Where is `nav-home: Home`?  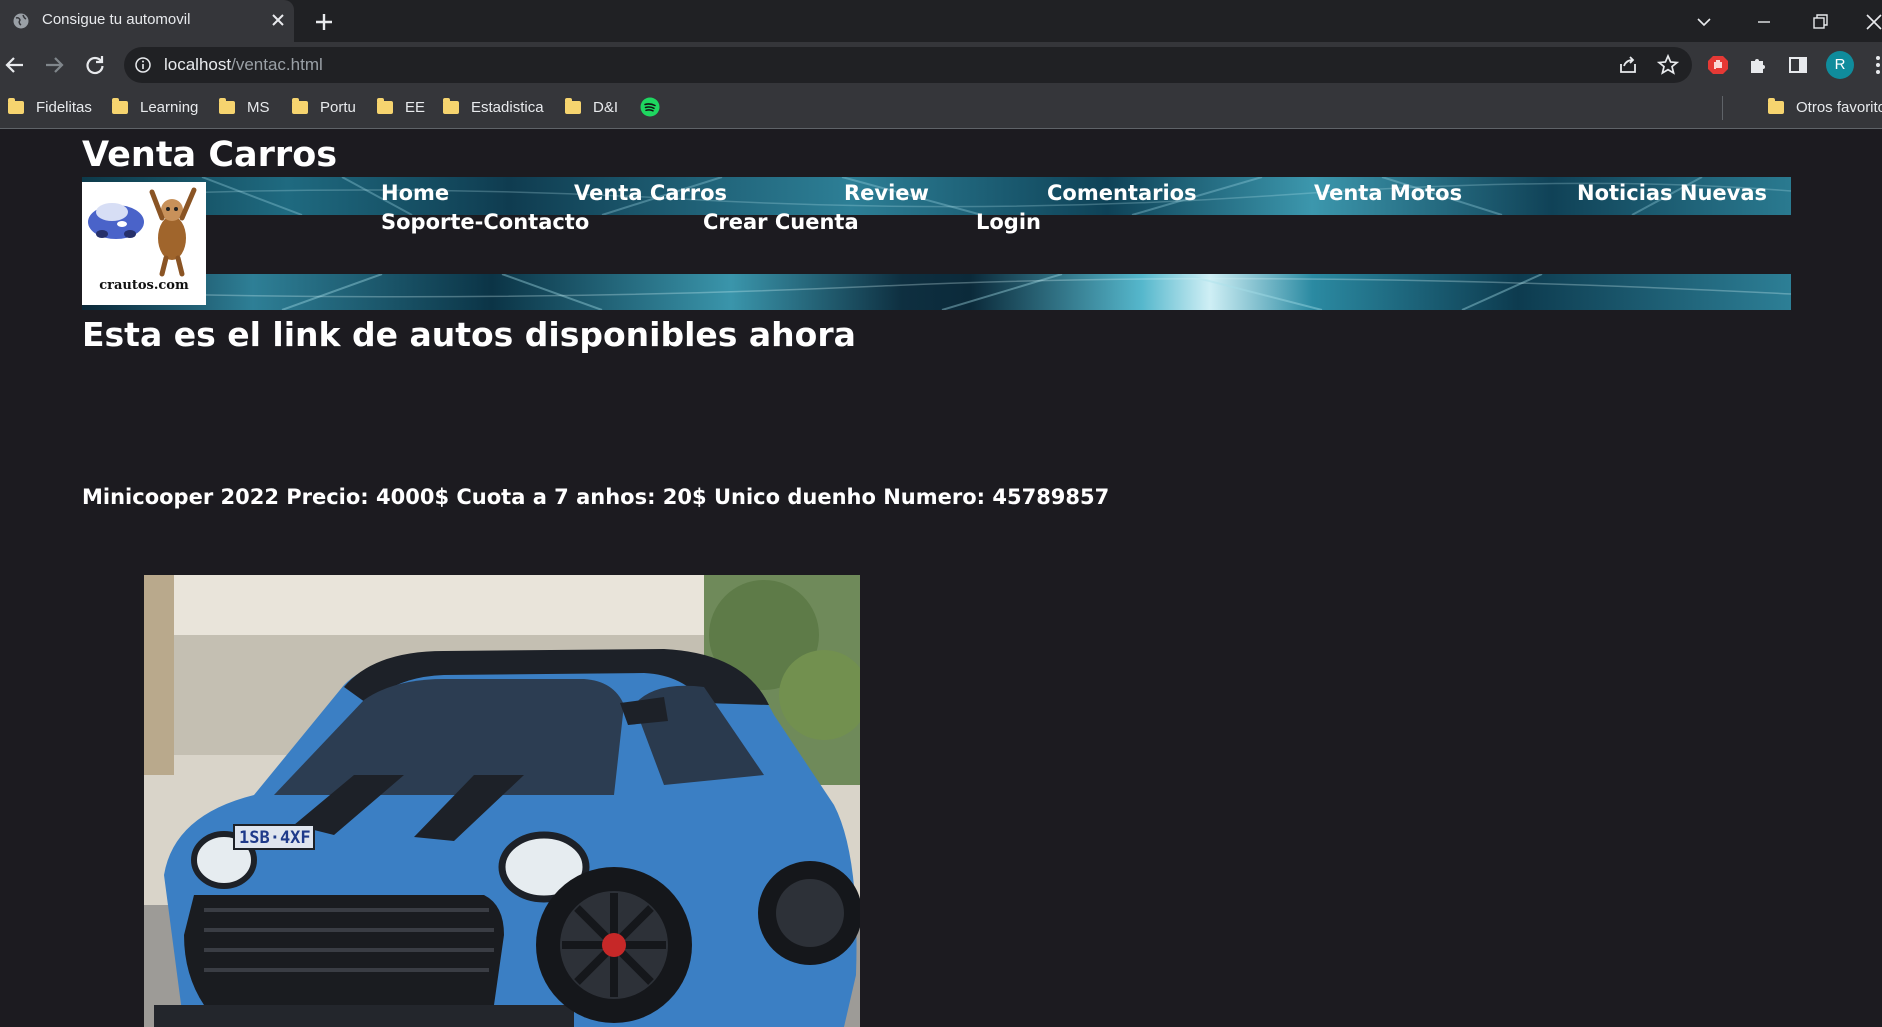
nav-home: Home is located at coordinates (415, 193).